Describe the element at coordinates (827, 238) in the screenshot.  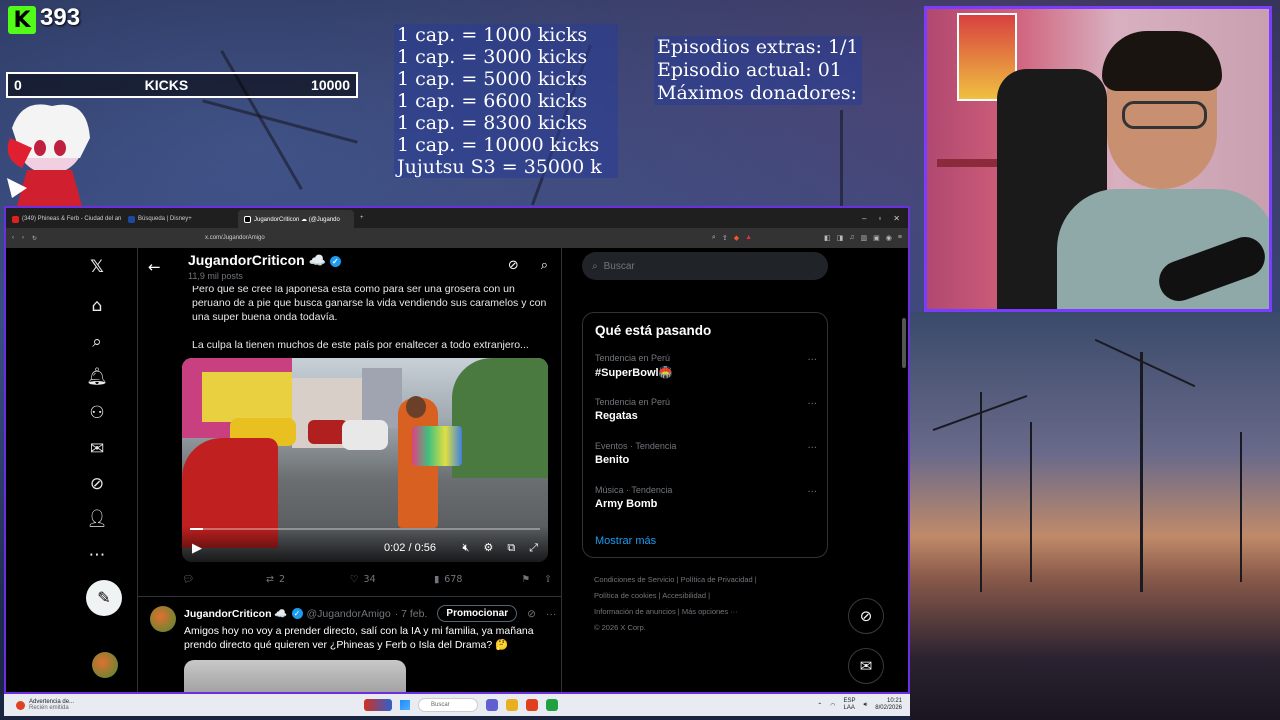
I see `extension-icon: ◧` at that location.